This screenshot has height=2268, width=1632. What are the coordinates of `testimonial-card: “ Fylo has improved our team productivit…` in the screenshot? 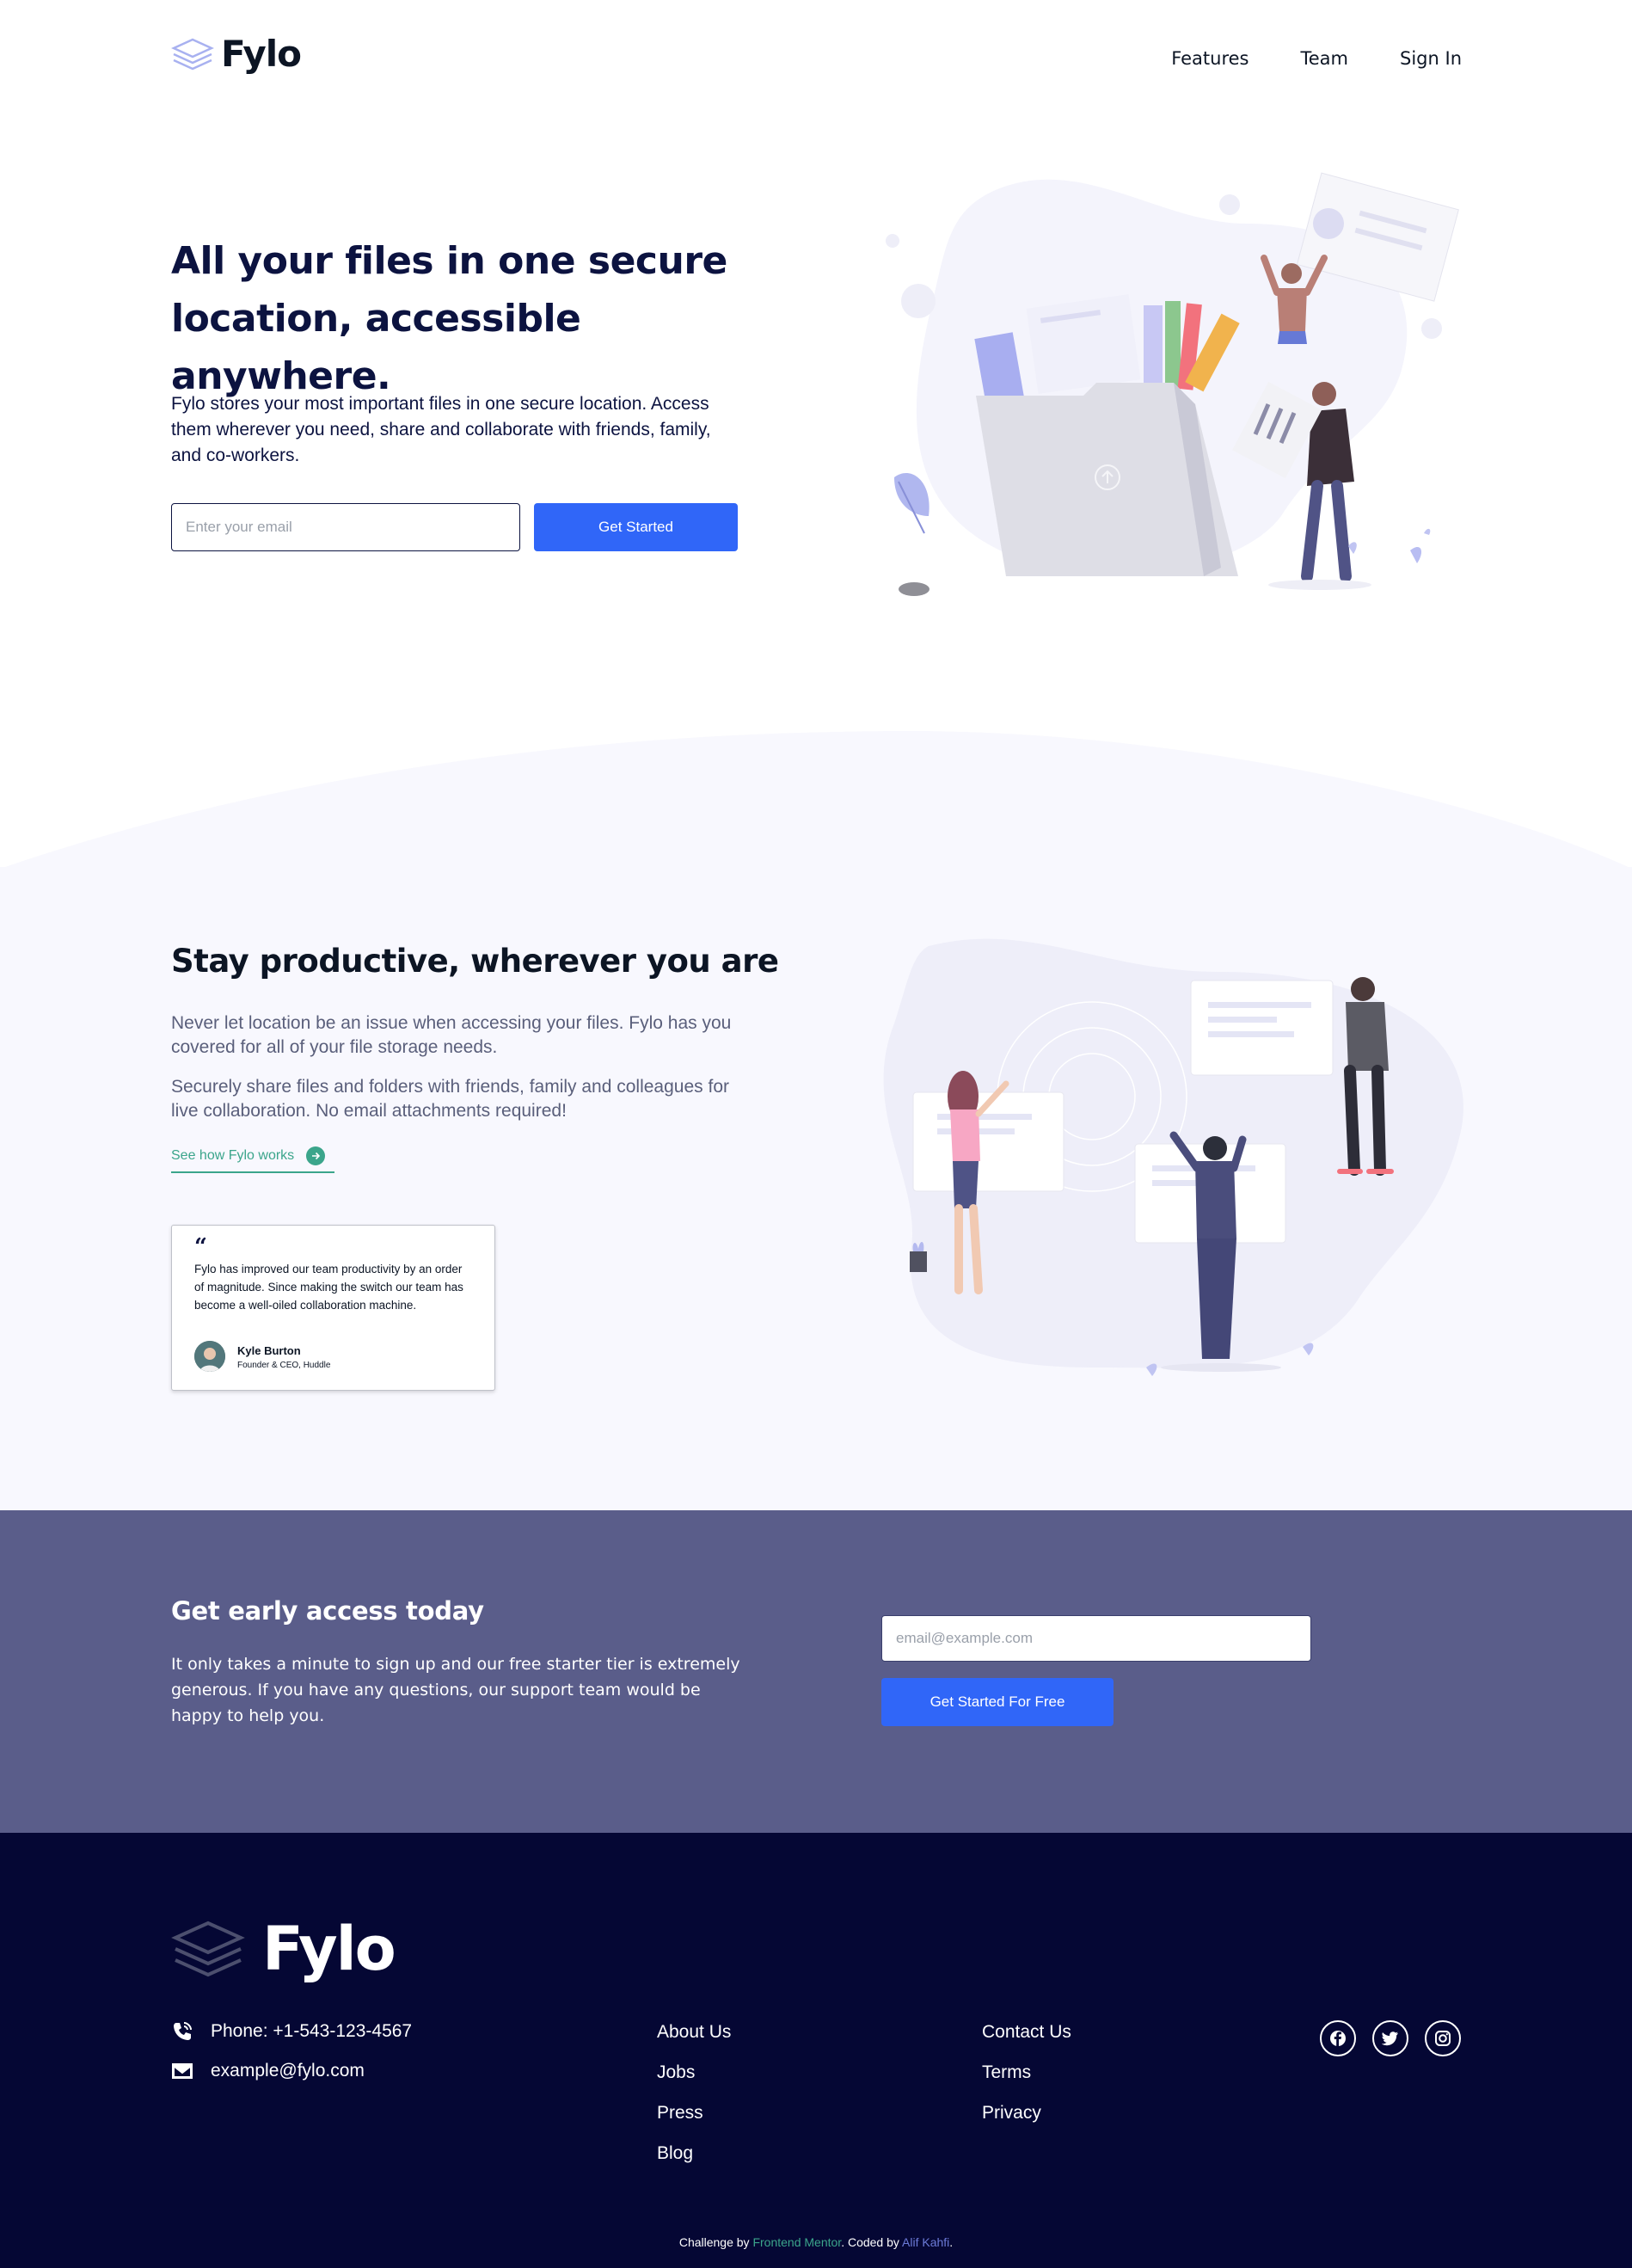 It's located at (333, 1308).